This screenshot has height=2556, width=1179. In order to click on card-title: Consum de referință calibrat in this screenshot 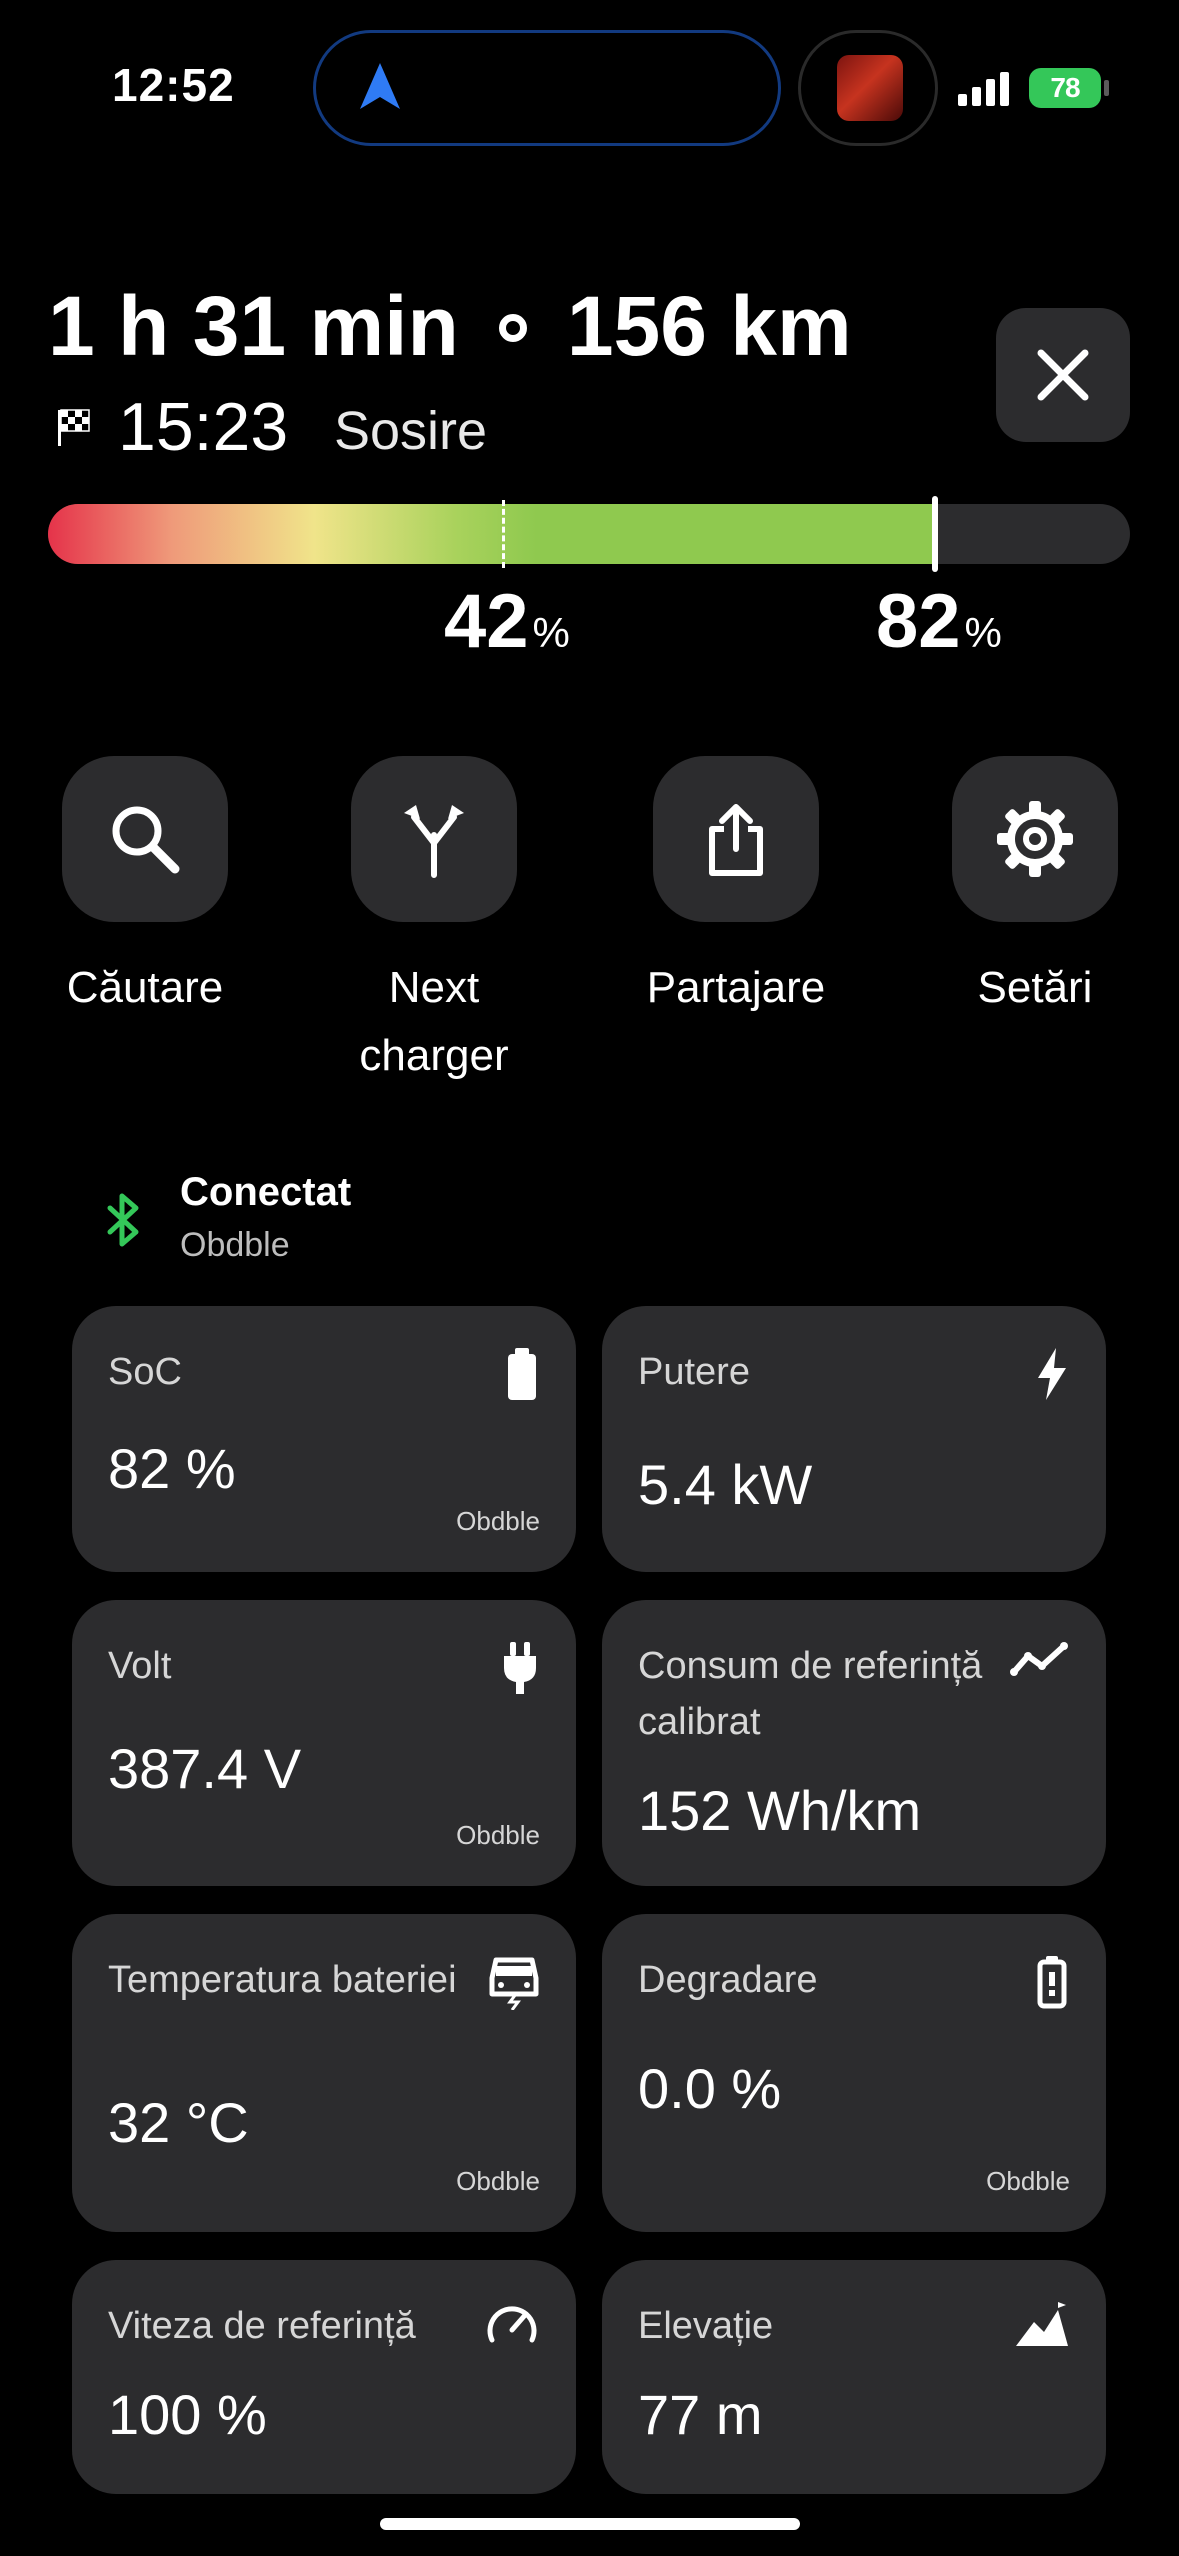, I will do `click(810, 1694)`.